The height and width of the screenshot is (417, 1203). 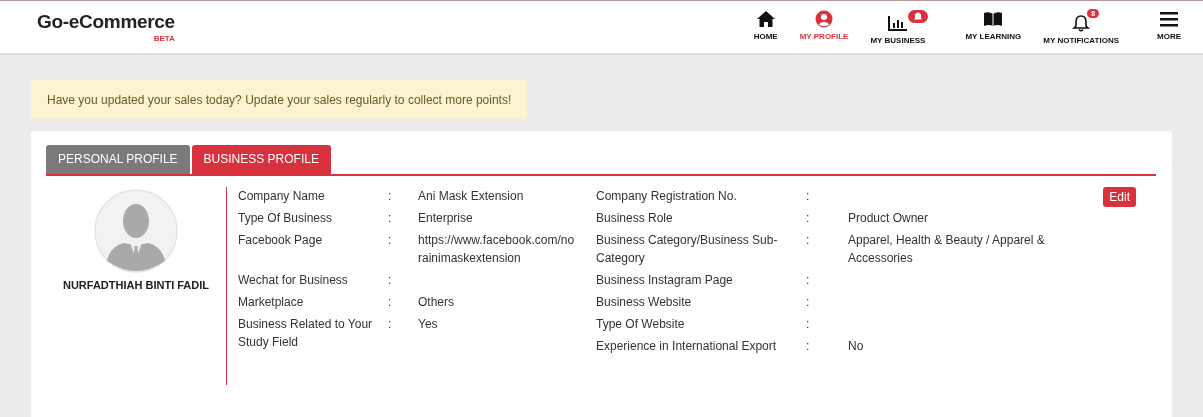 What do you see at coordinates (856, 346) in the screenshot?
I see `field-value: No` at bounding box center [856, 346].